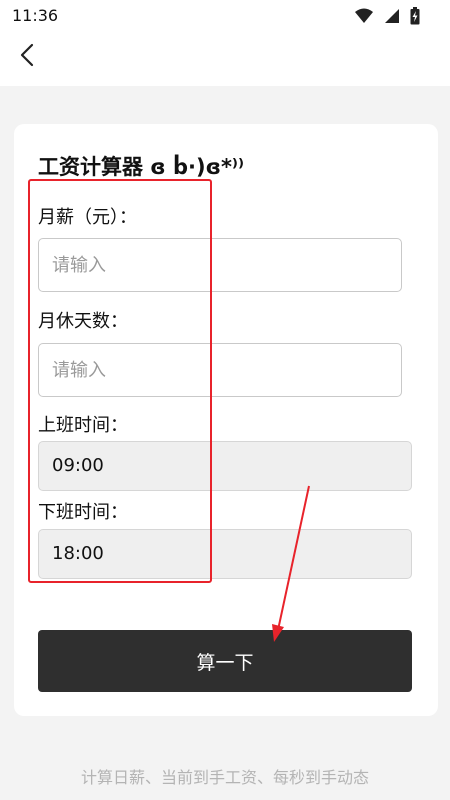 This screenshot has height=800, width=450. What do you see at coordinates (35, 15) in the screenshot?
I see `status-time: 11:36` at bounding box center [35, 15].